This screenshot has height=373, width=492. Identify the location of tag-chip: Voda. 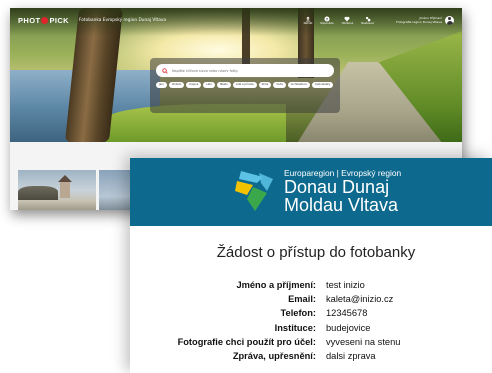
(279, 85).